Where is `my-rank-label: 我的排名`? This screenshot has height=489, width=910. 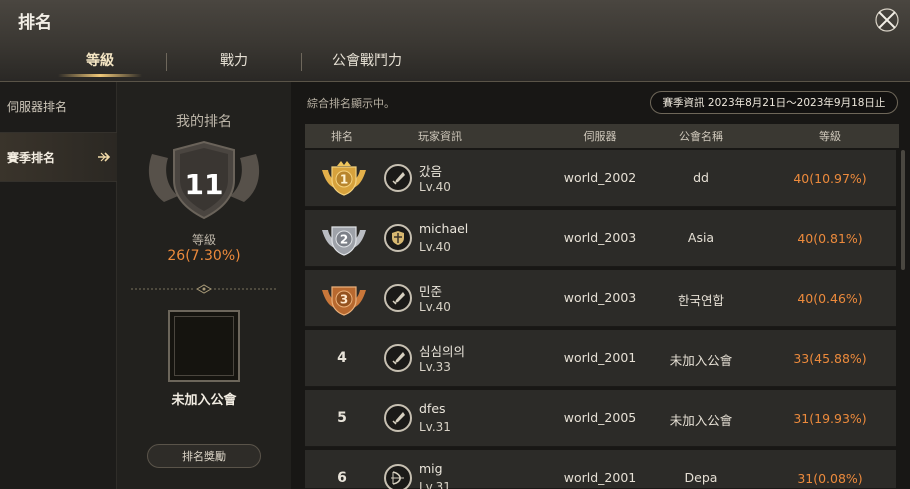 my-rank-label: 我的排名 is located at coordinates (204, 122).